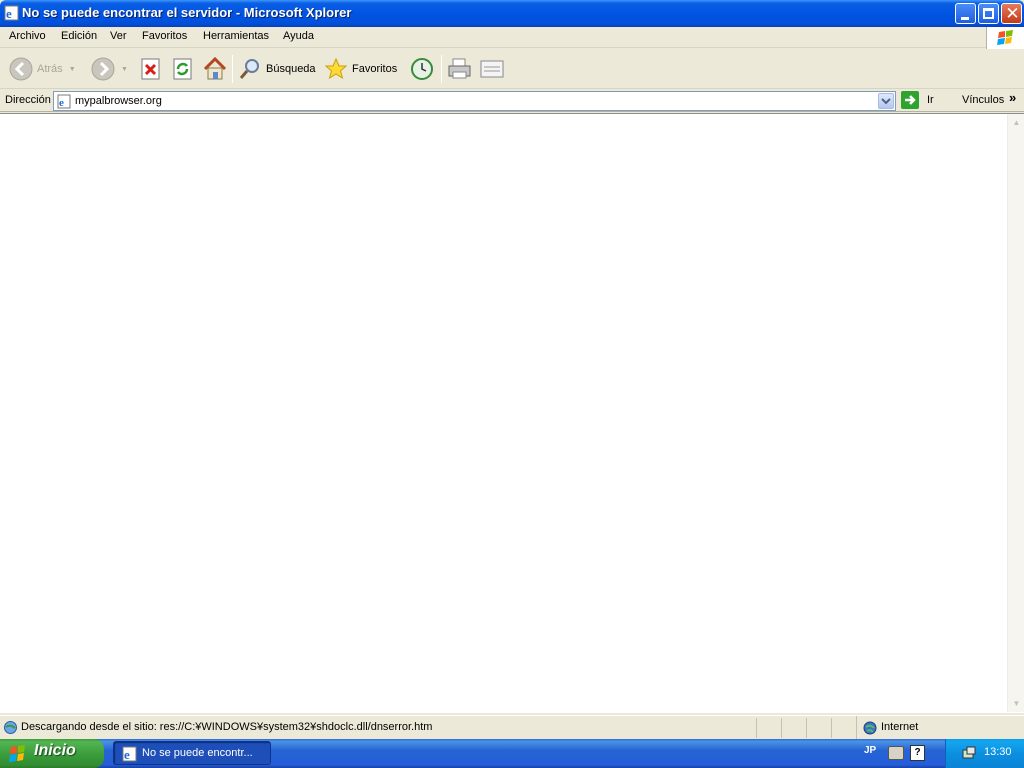 This screenshot has height=768, width=1024. I want to click on internet-globe-icon, so click(870, 728).